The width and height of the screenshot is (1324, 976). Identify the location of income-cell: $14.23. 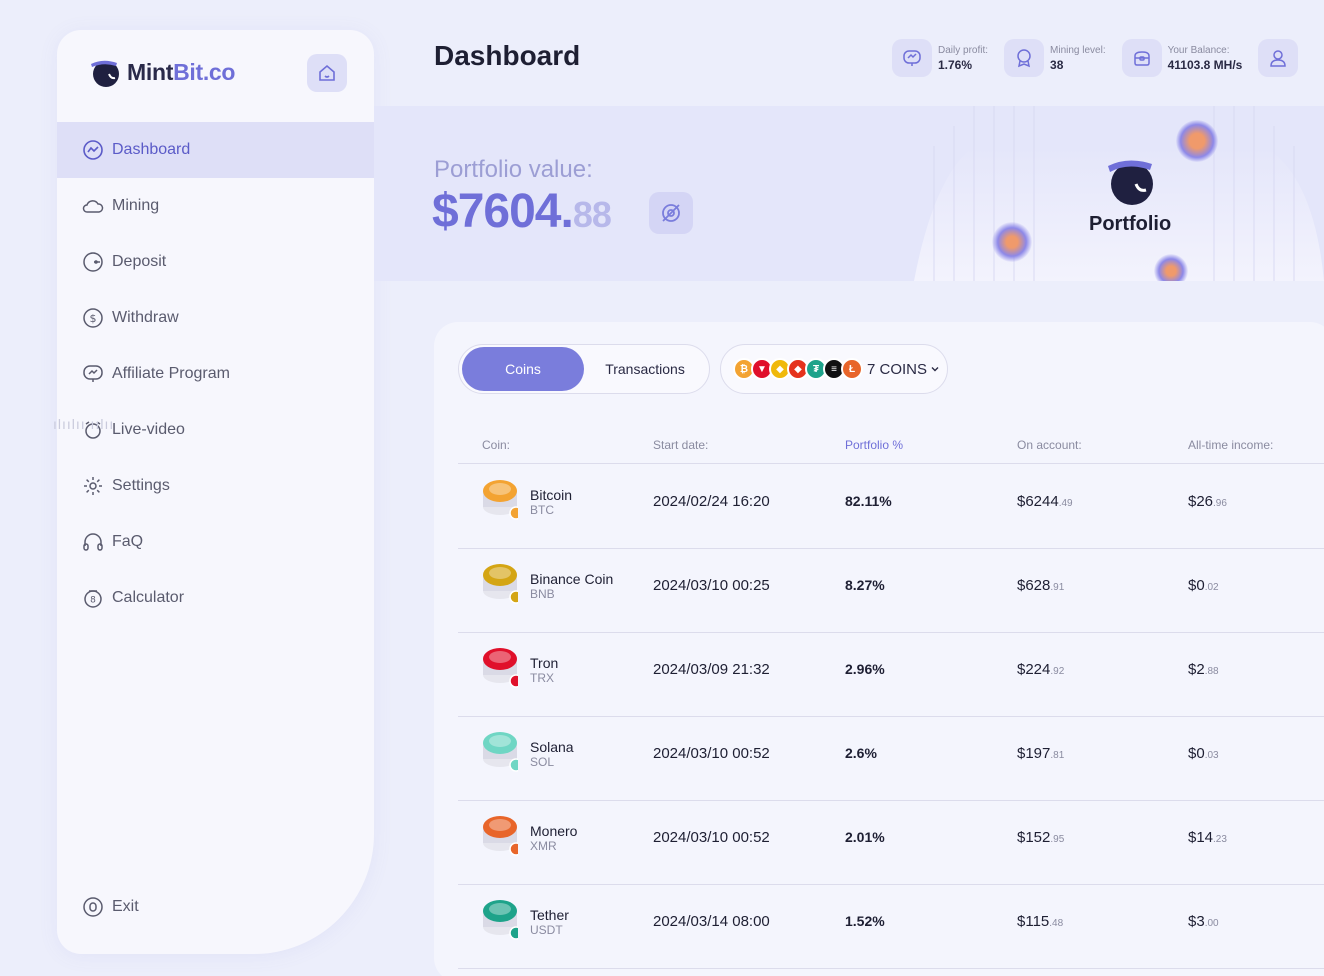
(1207, 837).